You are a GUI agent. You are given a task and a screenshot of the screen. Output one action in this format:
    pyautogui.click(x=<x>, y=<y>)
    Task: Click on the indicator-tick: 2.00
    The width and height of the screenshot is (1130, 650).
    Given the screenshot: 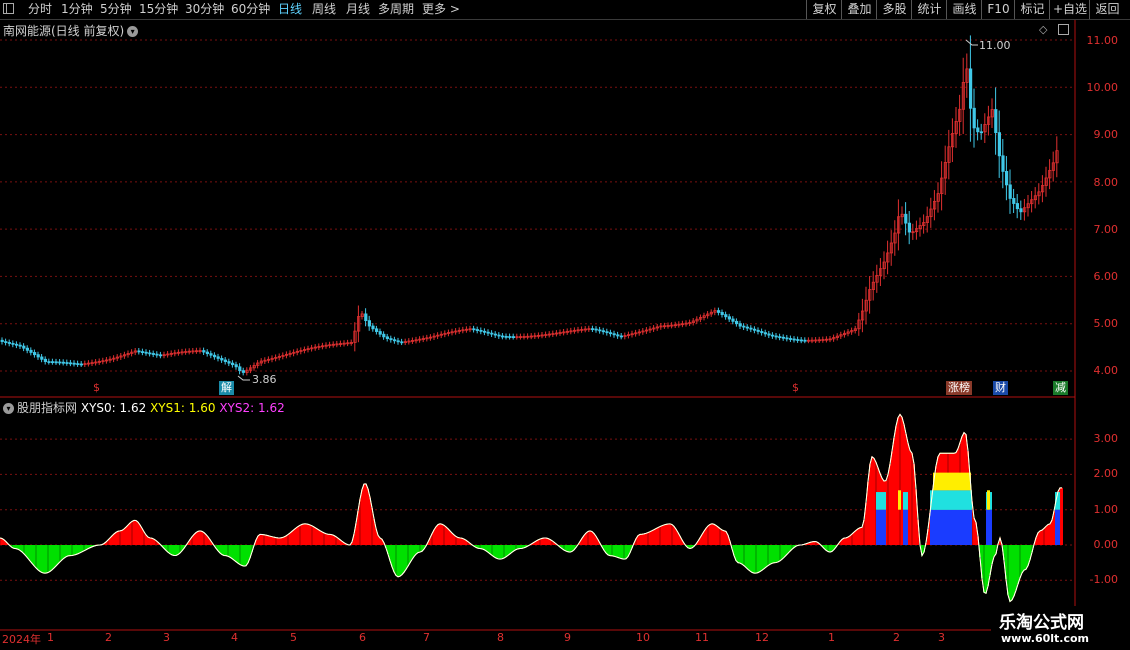 What is the action you would take?
    pyautogui.click(x=1106, y=473)
    